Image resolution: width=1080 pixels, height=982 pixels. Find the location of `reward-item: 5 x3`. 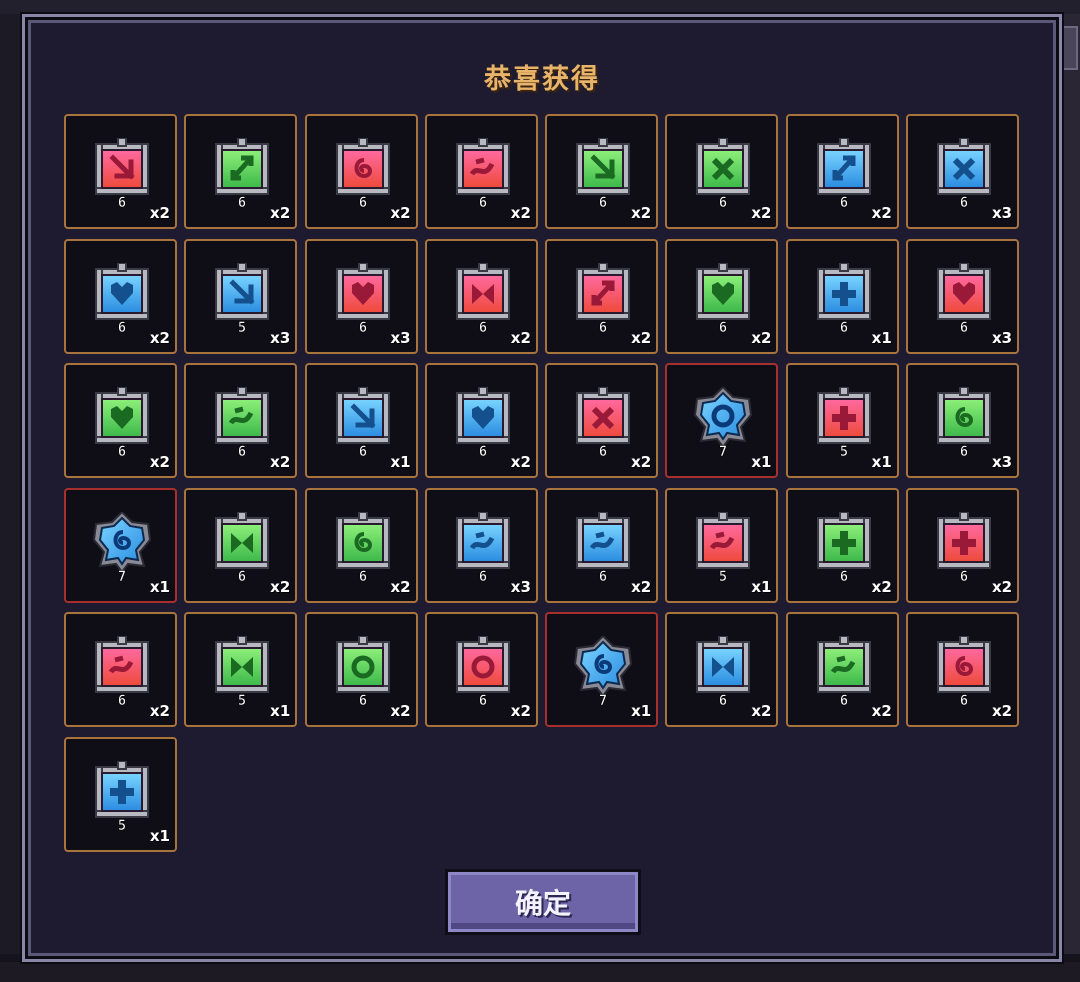

reward-item: 5 x3 is located at coordinates (241, 296).